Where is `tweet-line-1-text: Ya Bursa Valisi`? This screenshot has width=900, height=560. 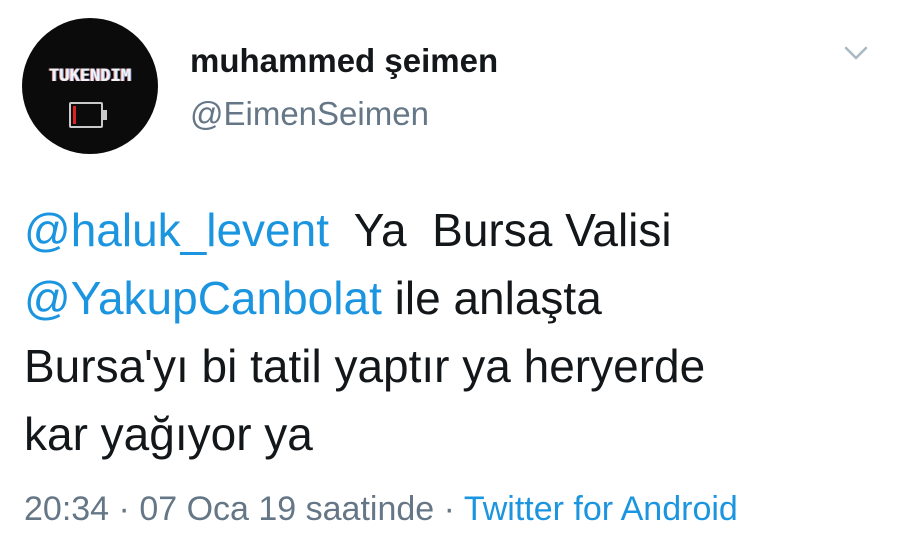
tweet-line-1-text: Ya Bursa Valisi is located at coordinates (500, 230).